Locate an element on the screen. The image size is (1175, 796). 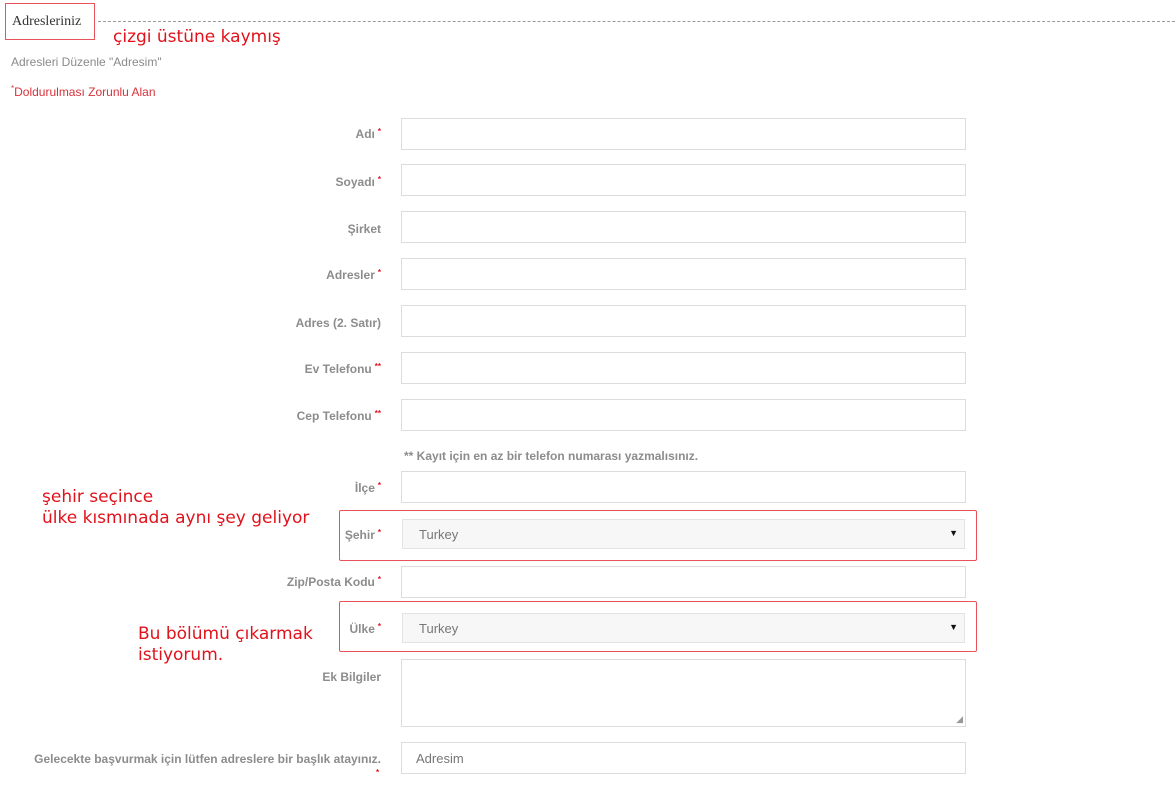
alias-required-marker: * is located at coordinates (378, 772).